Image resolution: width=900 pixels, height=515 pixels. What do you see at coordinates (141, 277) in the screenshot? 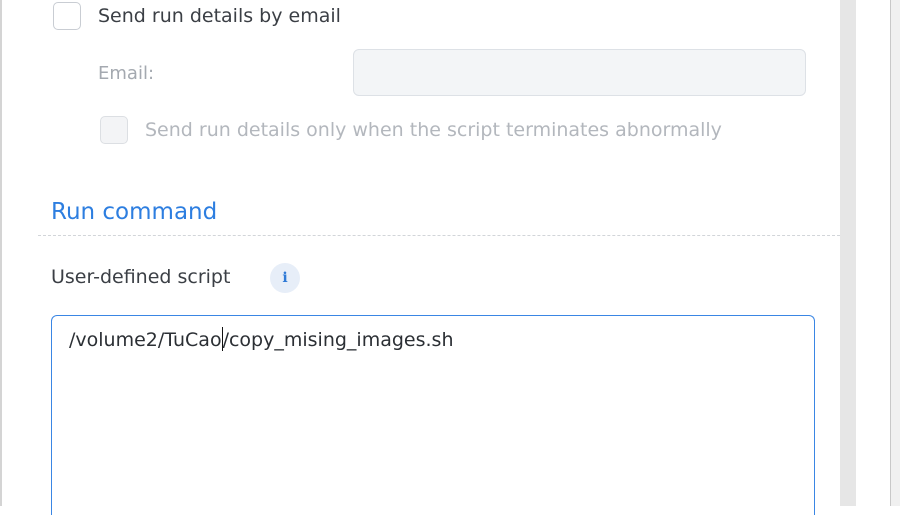
I see `user-defined-script-label: User-defined script` at bounding box center [141, 277].